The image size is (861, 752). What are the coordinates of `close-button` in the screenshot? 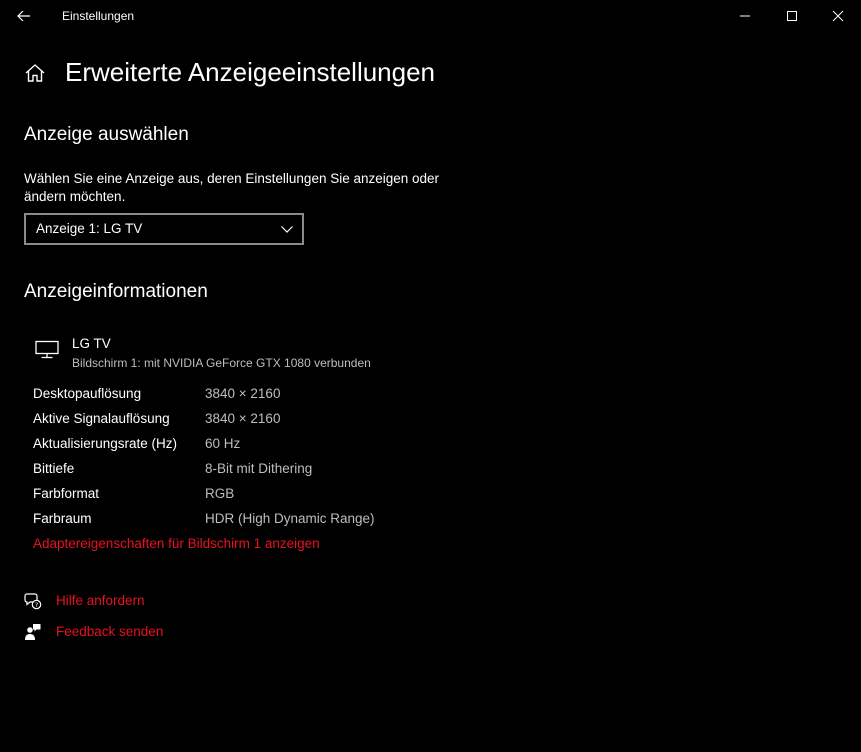 It's located at (838, 16).